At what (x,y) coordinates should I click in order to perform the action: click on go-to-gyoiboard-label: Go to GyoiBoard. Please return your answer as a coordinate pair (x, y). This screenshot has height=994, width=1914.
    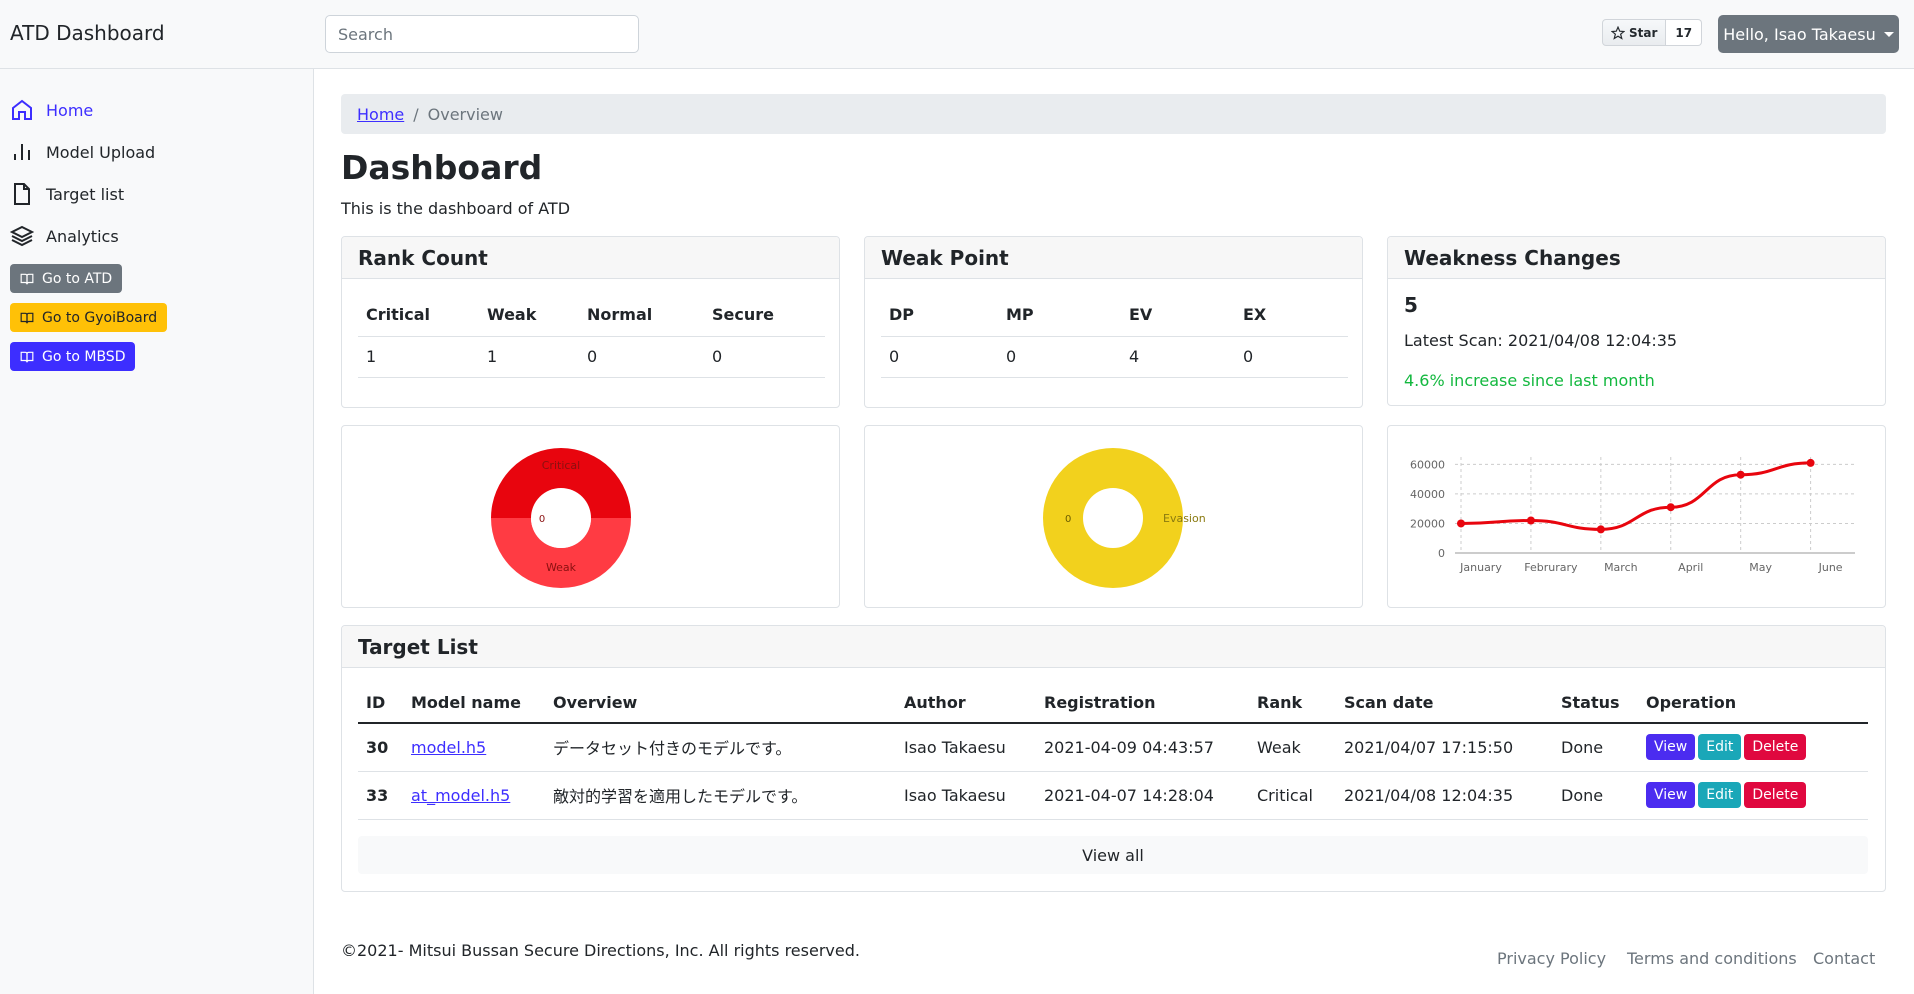
    Looking at the image, I should click on (100, 317).